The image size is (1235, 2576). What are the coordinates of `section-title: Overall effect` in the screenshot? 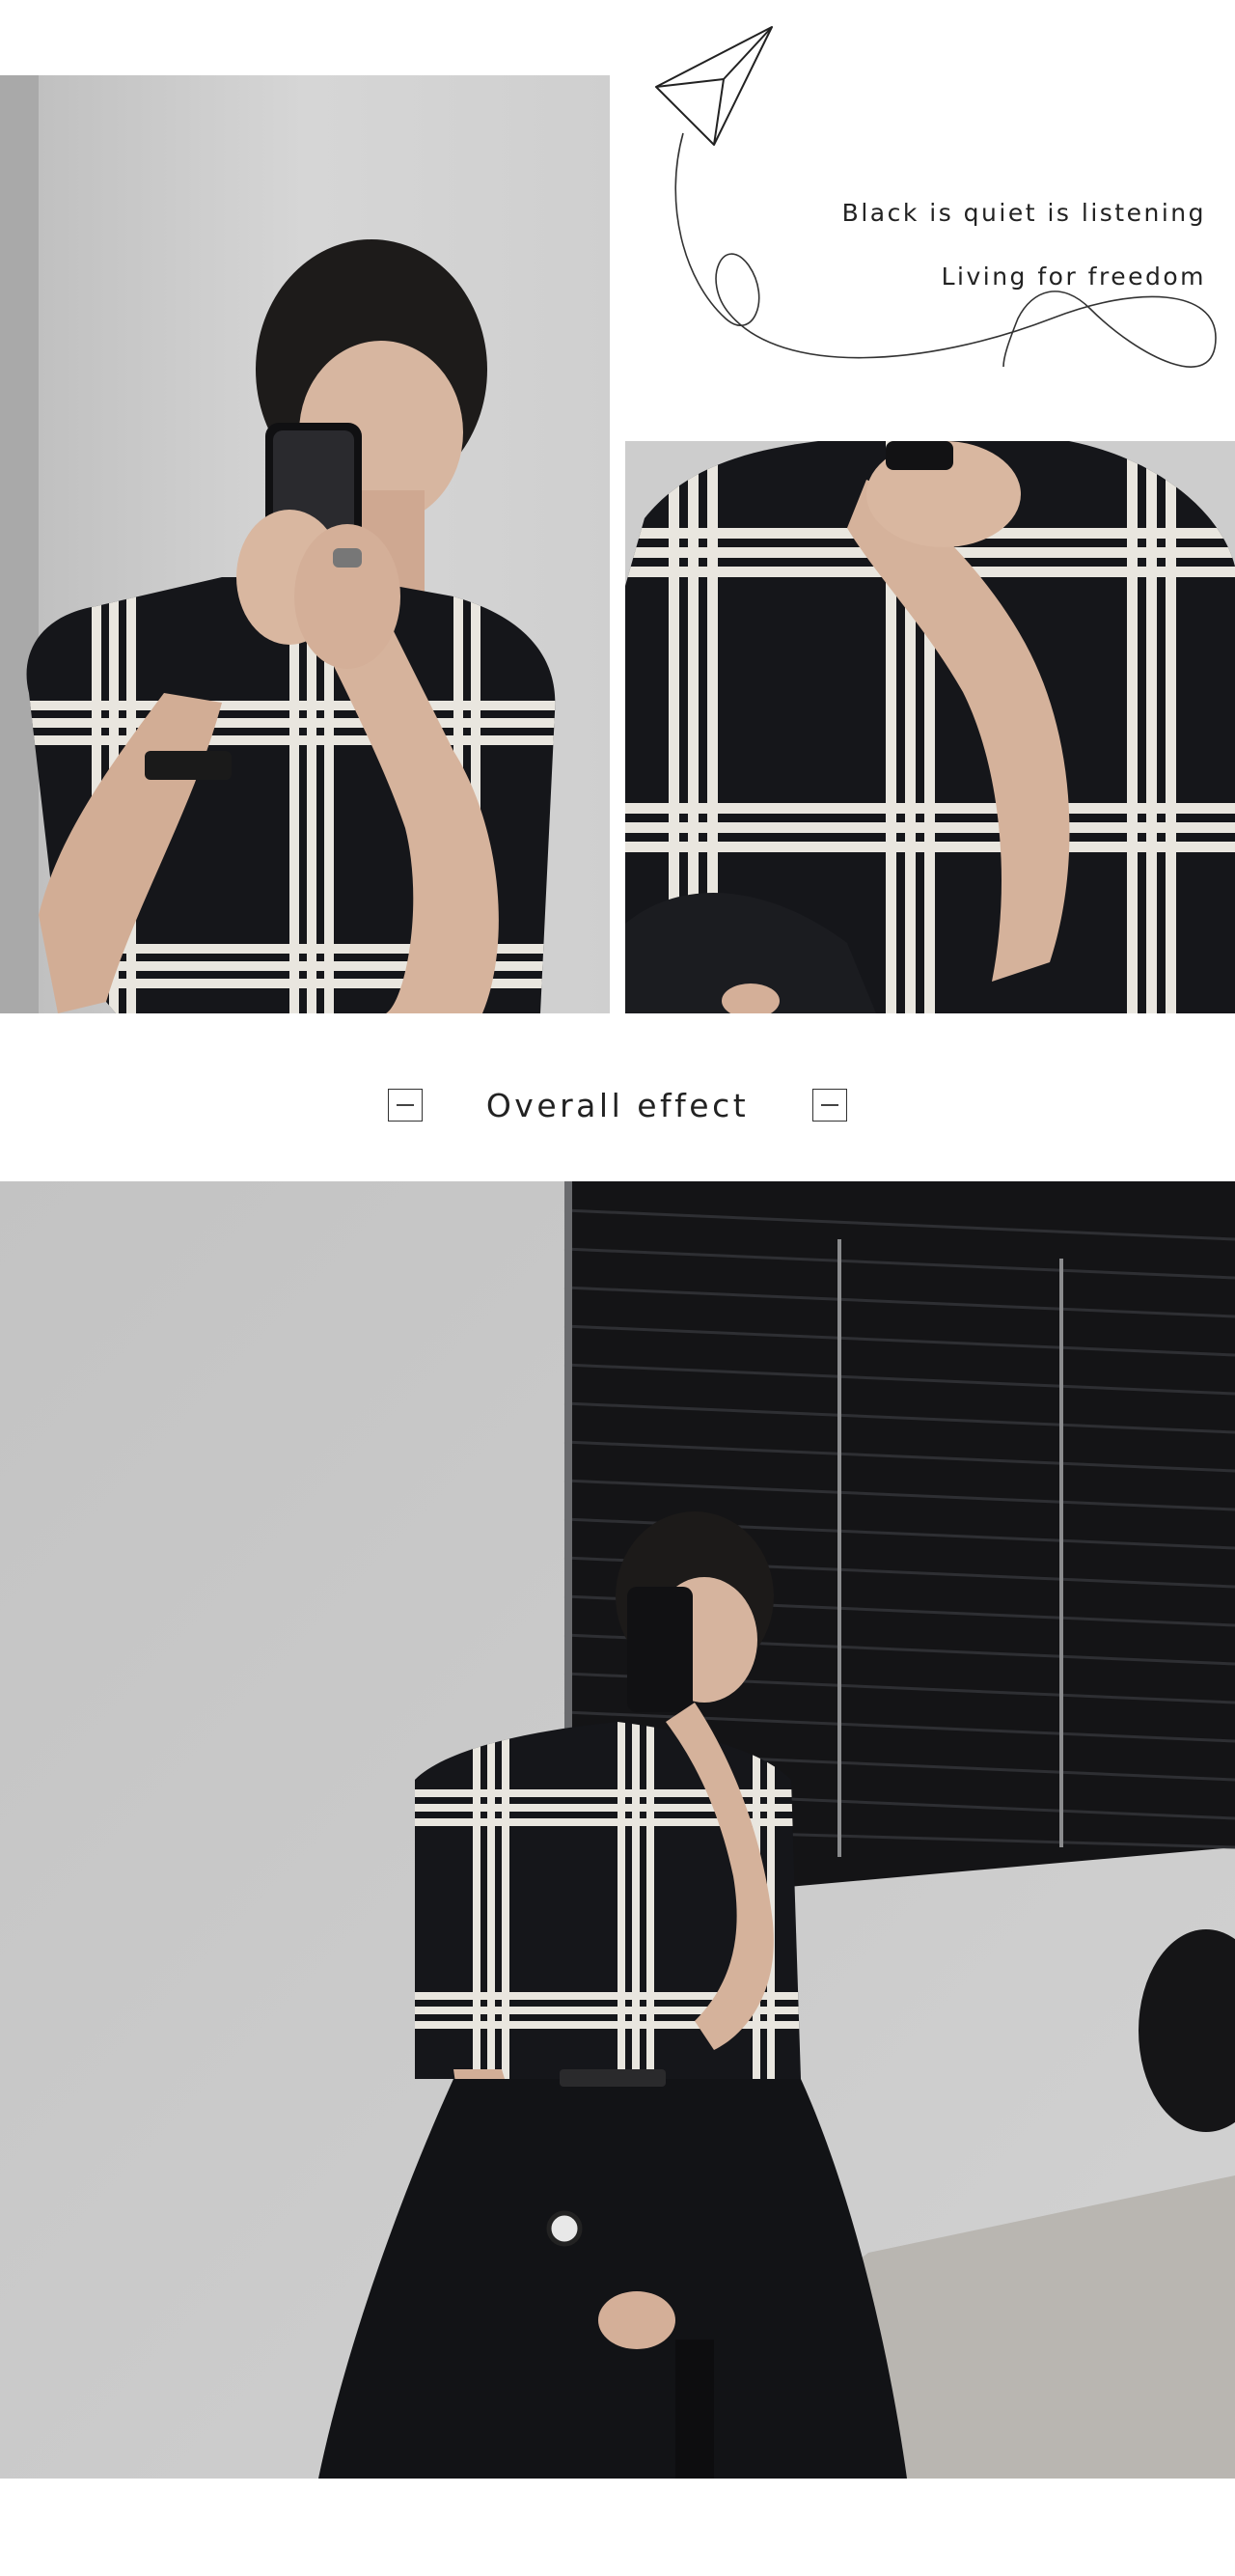 It's located at (617, 1105).